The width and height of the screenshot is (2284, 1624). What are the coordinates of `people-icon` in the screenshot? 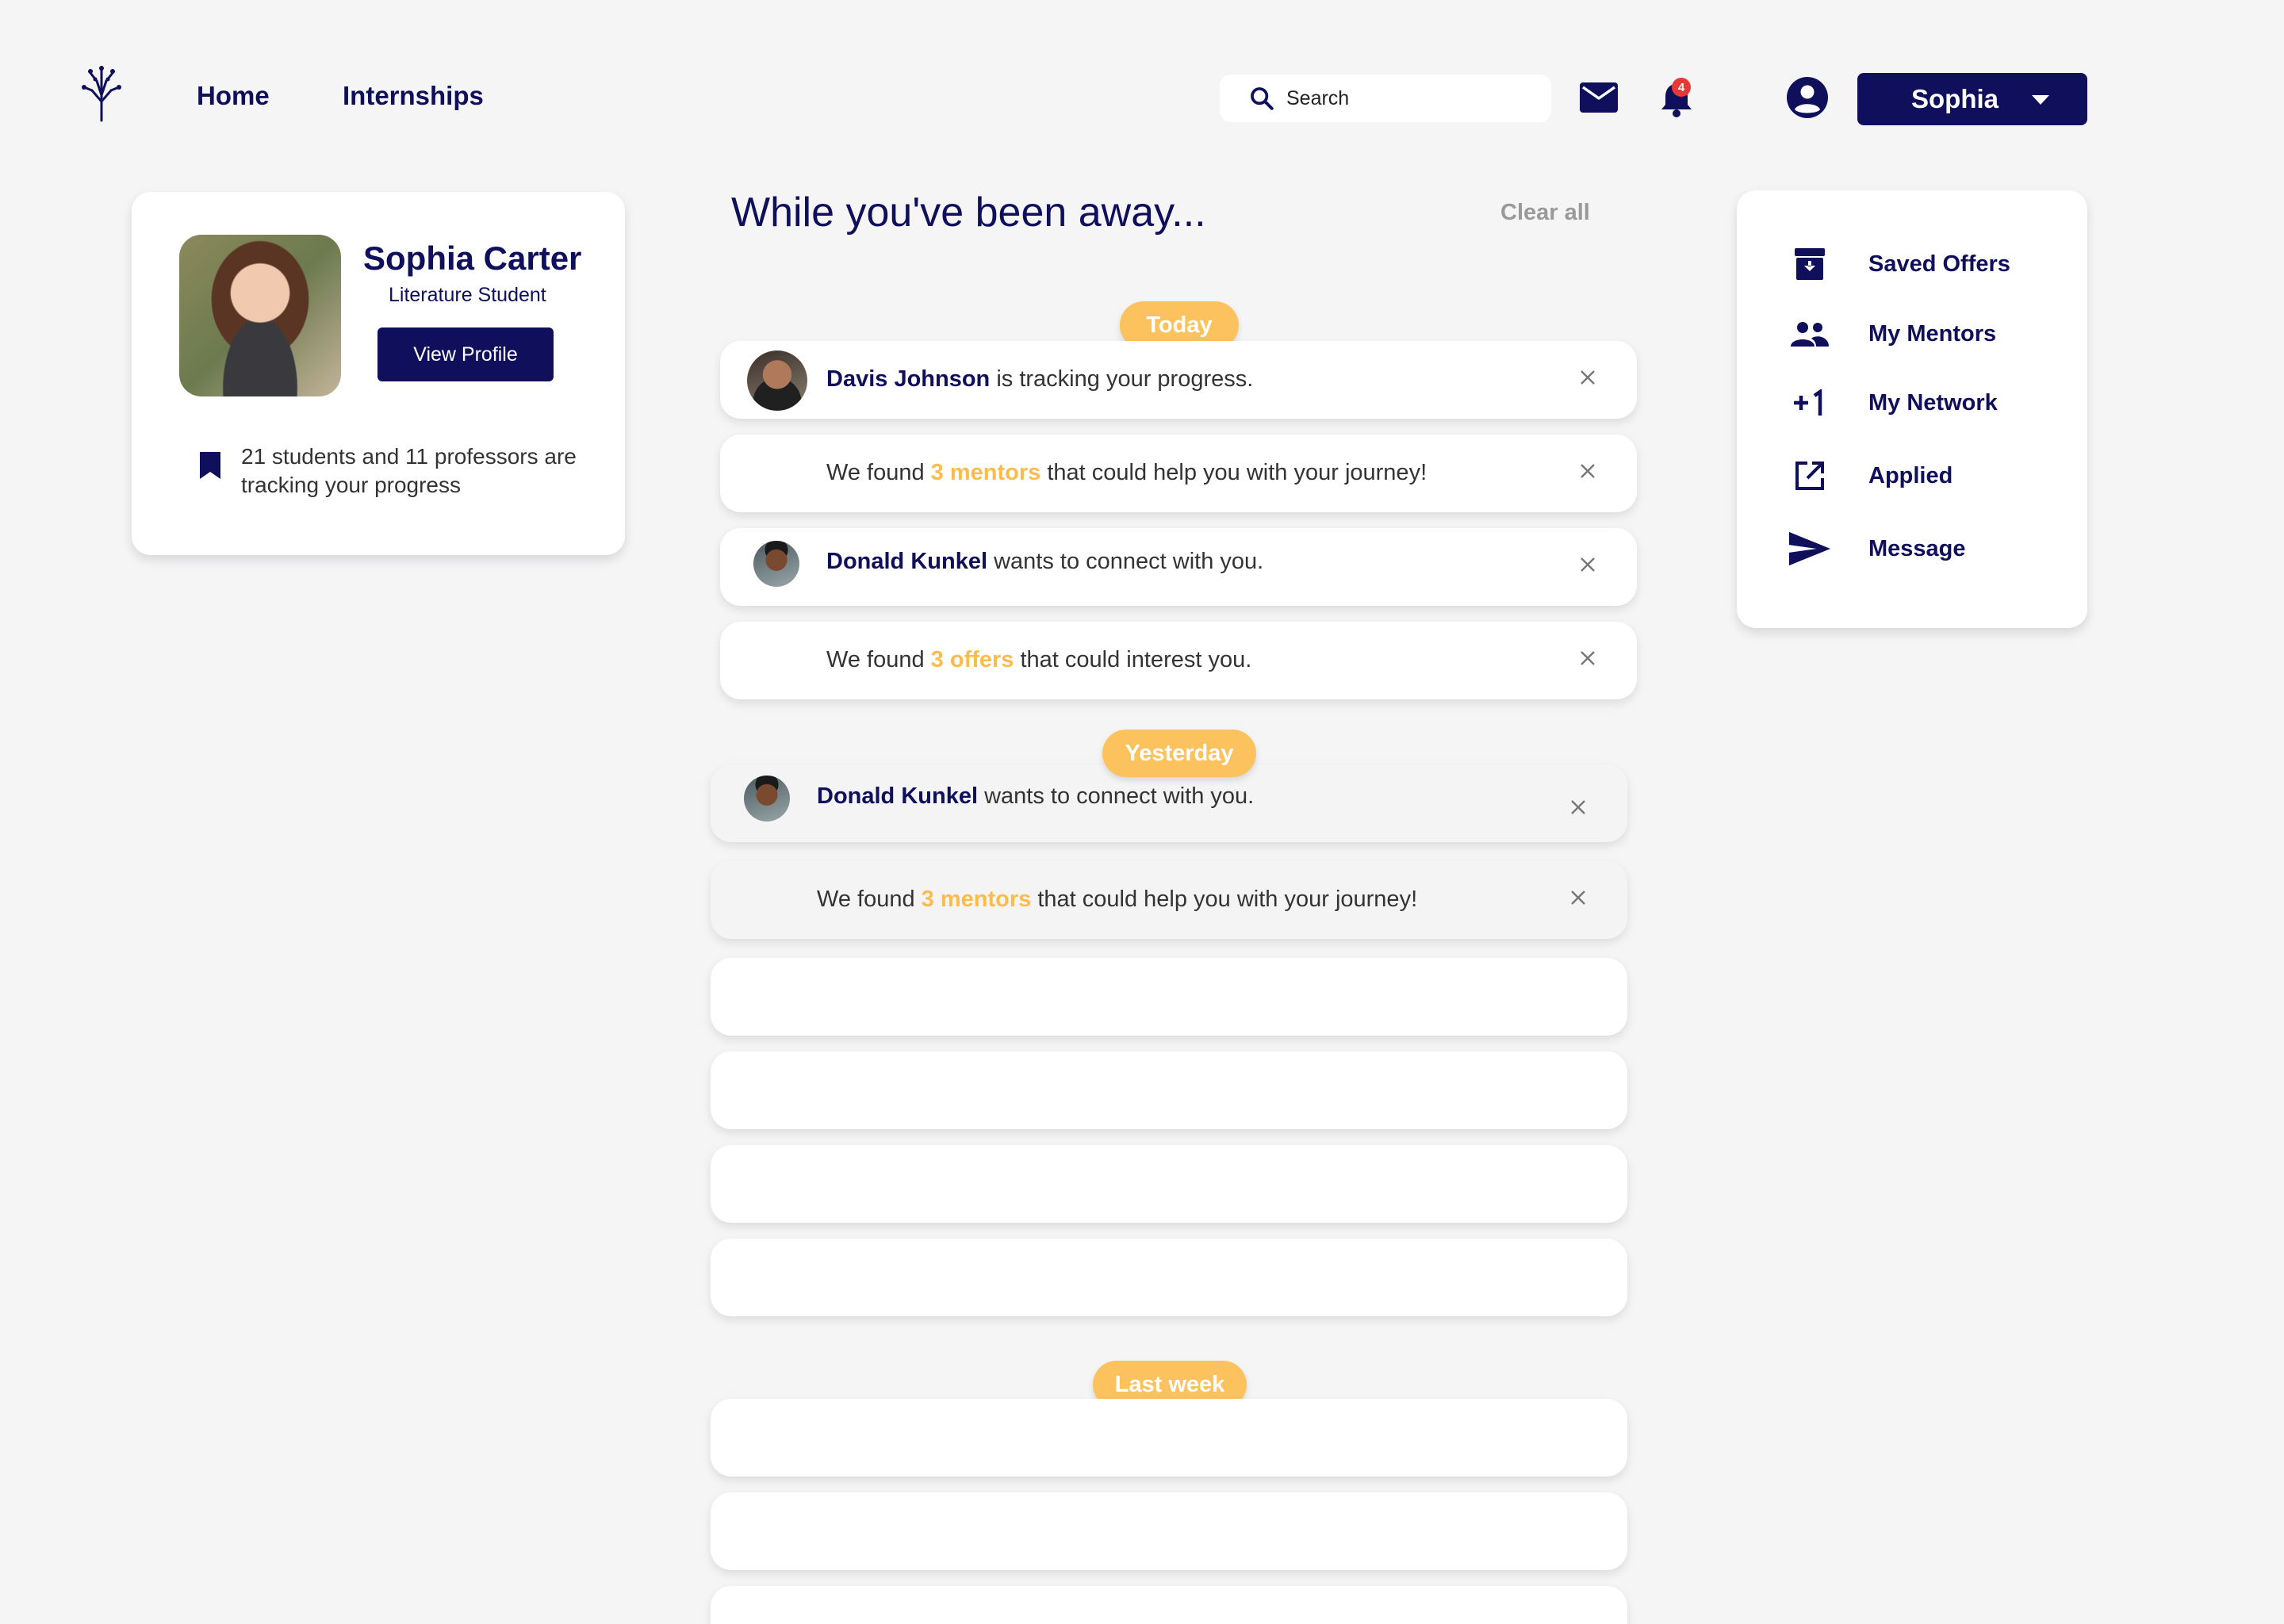 It's located at (1809, 333).